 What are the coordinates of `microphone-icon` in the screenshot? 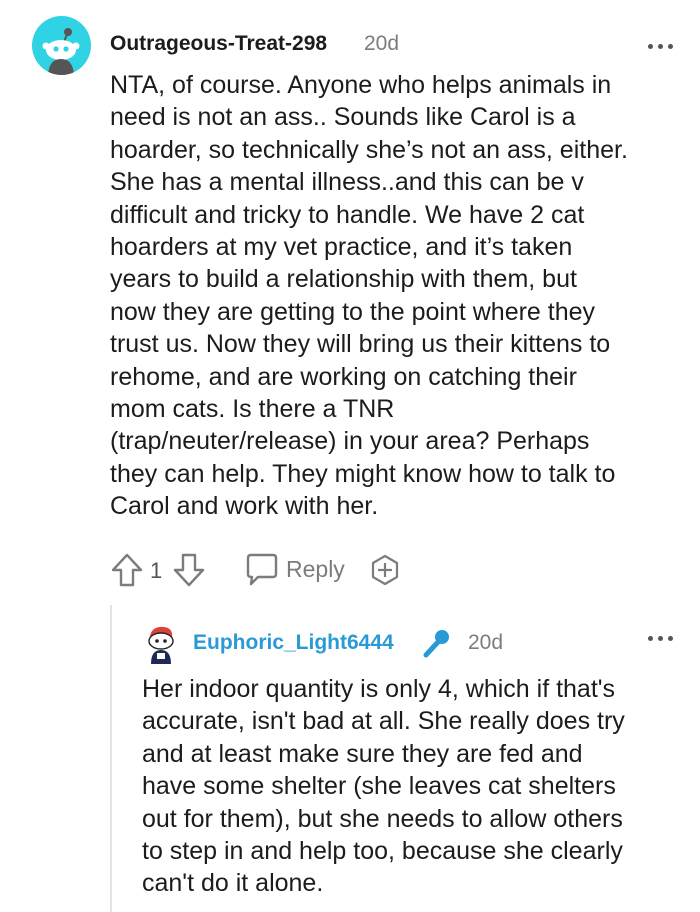 It's located at (437, 643).